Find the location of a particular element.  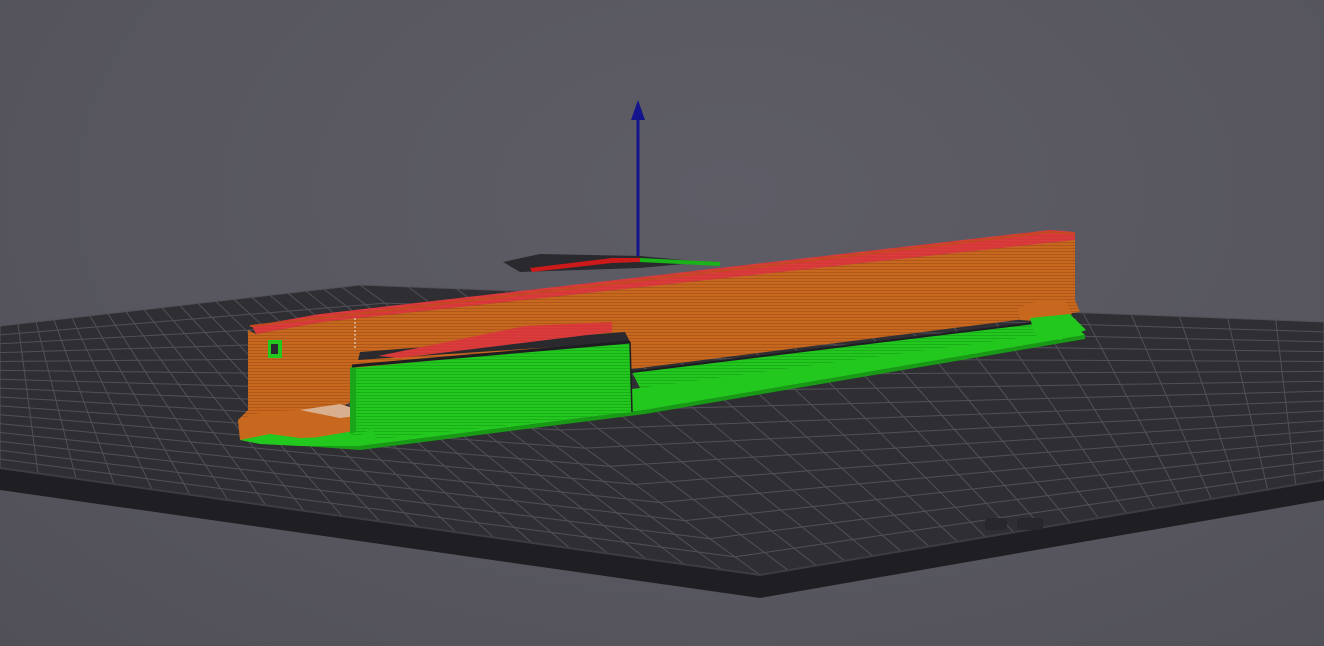

z-axis-arrowhead is located at coordinates (638, 110).